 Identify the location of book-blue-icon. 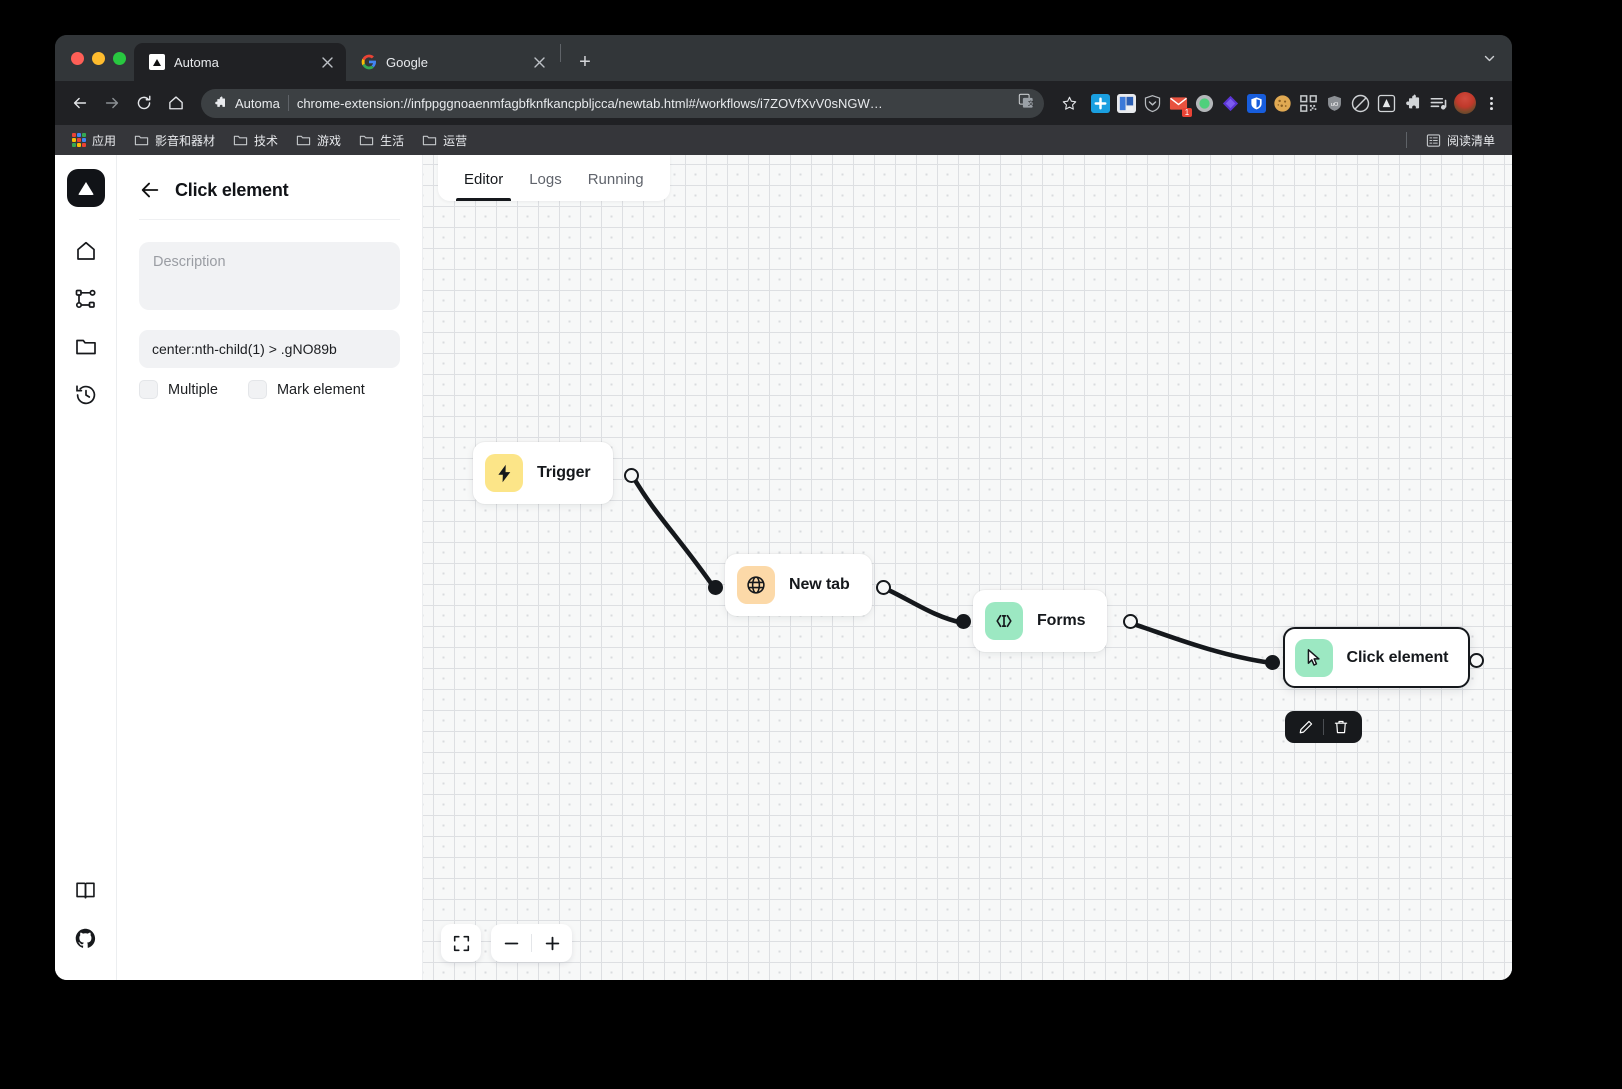
(1126, 103).